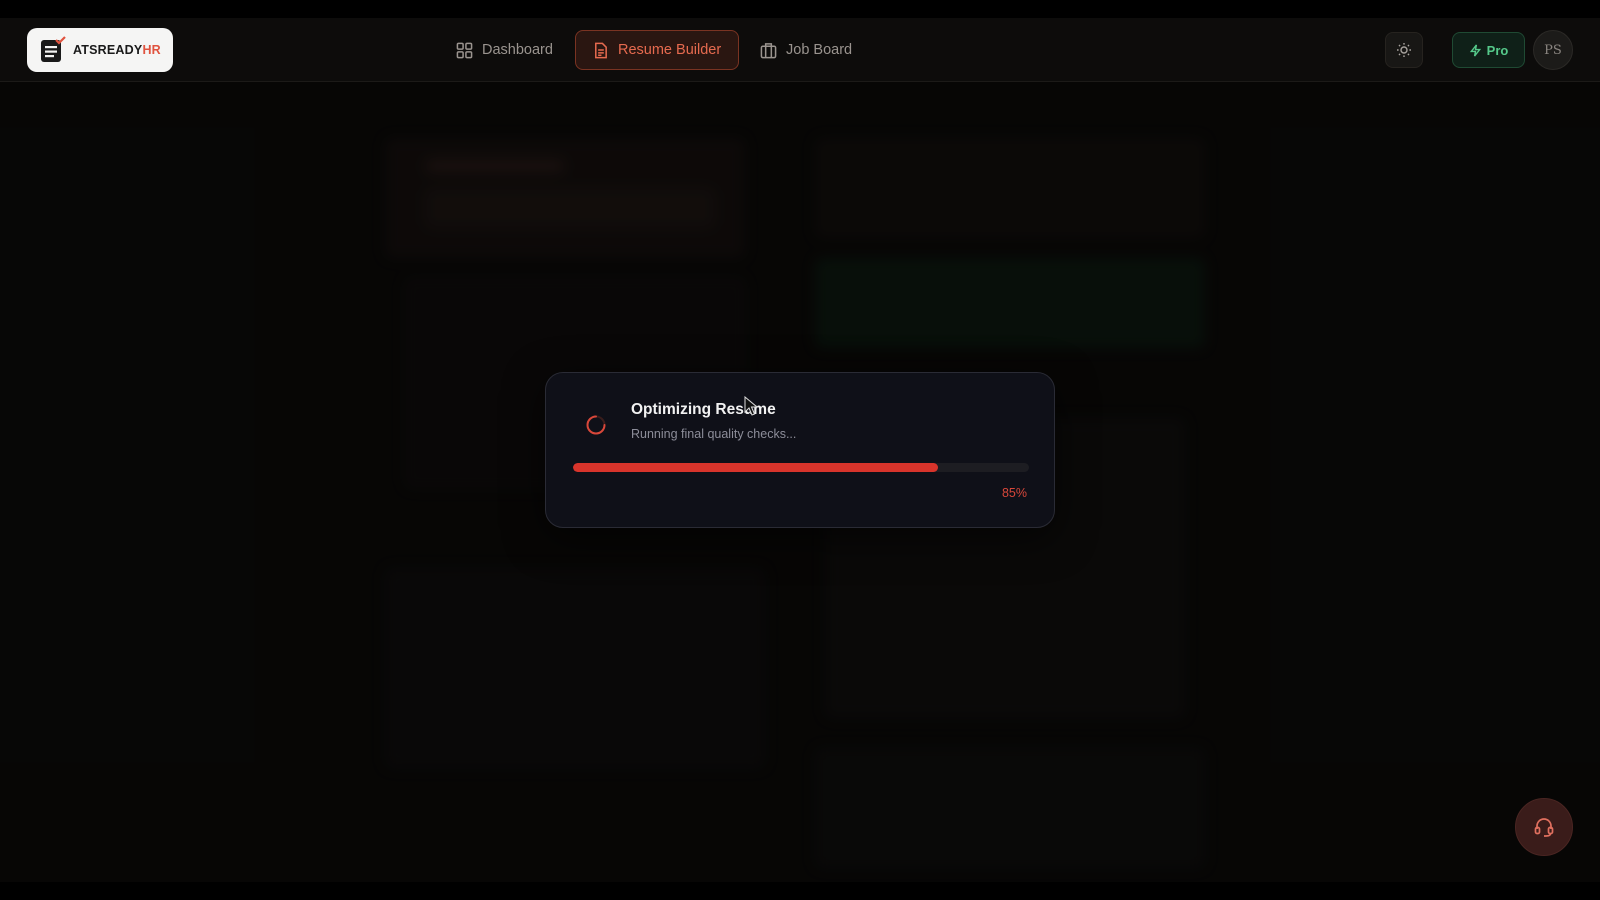  I want to click on progress-bar, so click(801, 467).